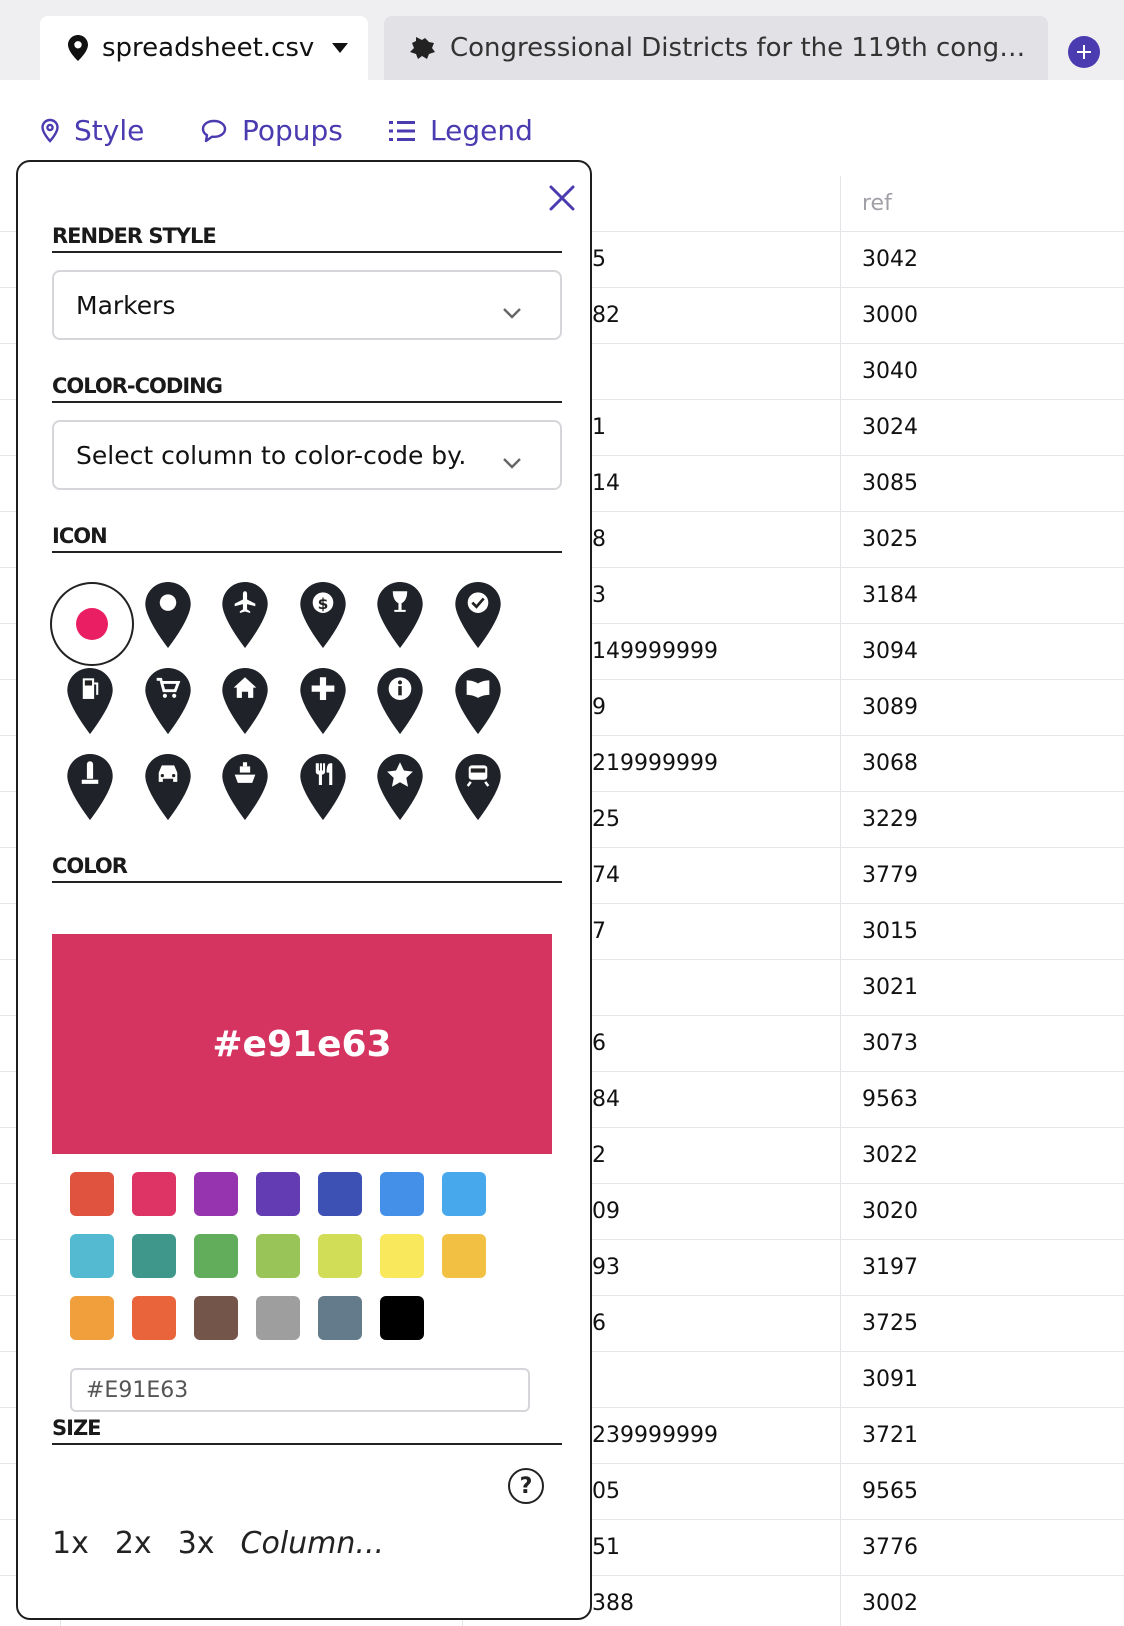  Describe the element at coordinates (655, 652) in the screenshot. I see `table-cell: 149999999` at that location.